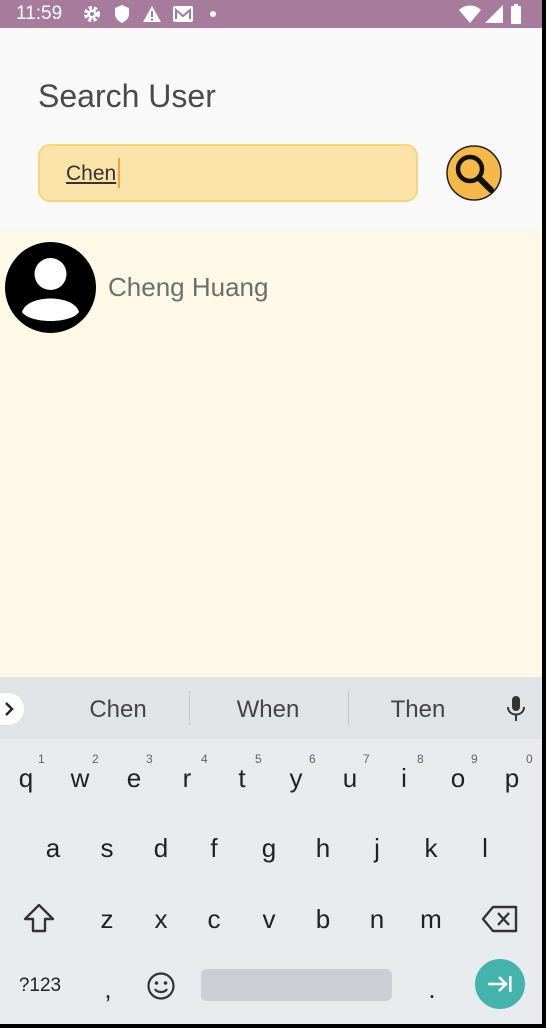 Image resolution: width=546 pixels, height=1028 pixels. What do you see at coordinates (271, 14) in the screenshot?
I see `status-bar: 11:59` at bounding box center [271, 14].